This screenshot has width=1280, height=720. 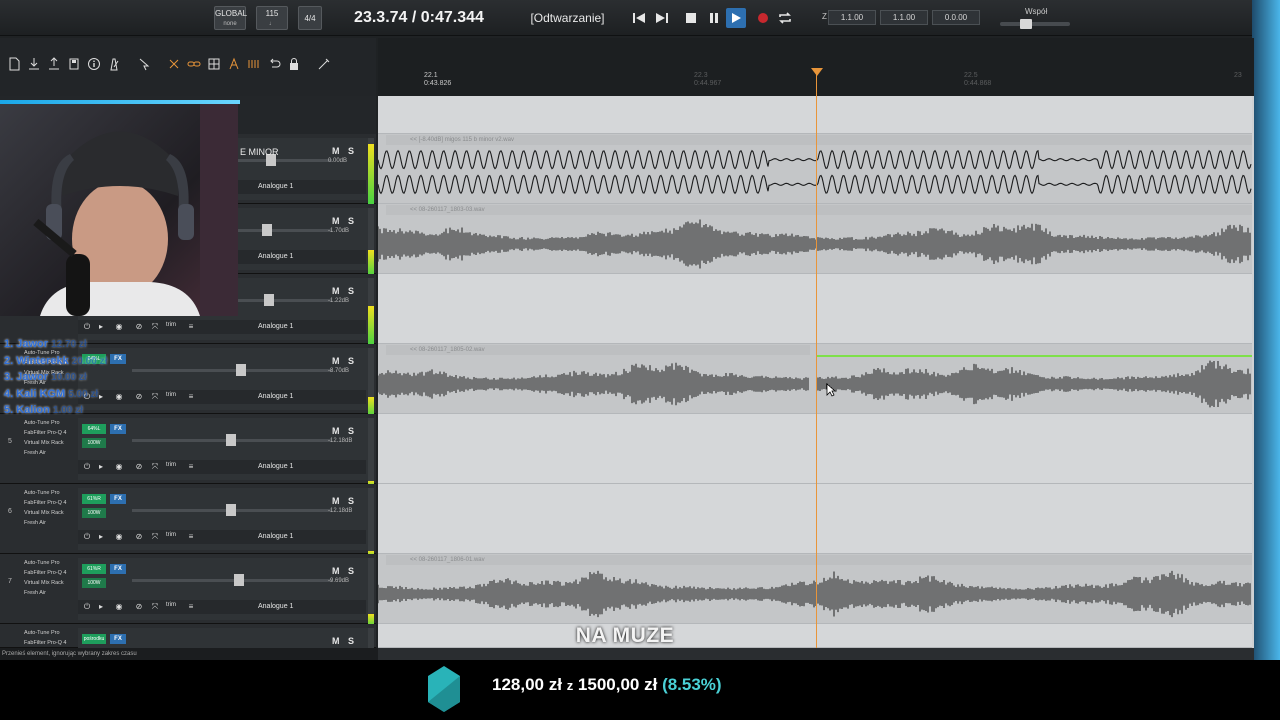 I want to click on track-fx-list: Auto-Tune Pro FabFilter Pro-Q 4, so click(x=50, y=638).